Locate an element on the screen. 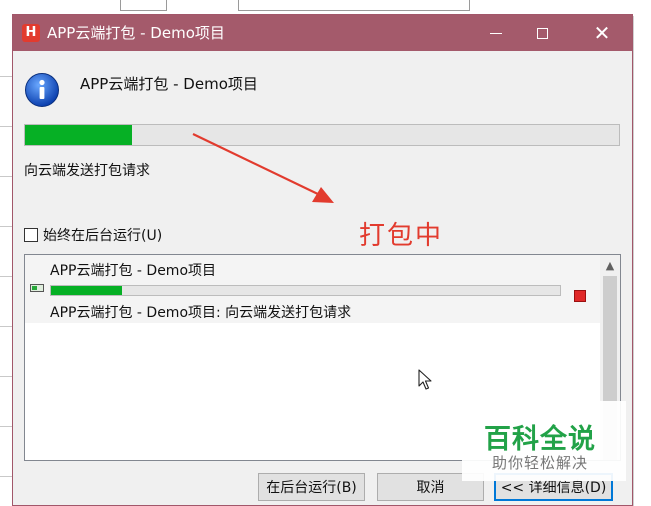  watermark: 百科全说 助你轻松解决 is located at coordinates (544, 441).